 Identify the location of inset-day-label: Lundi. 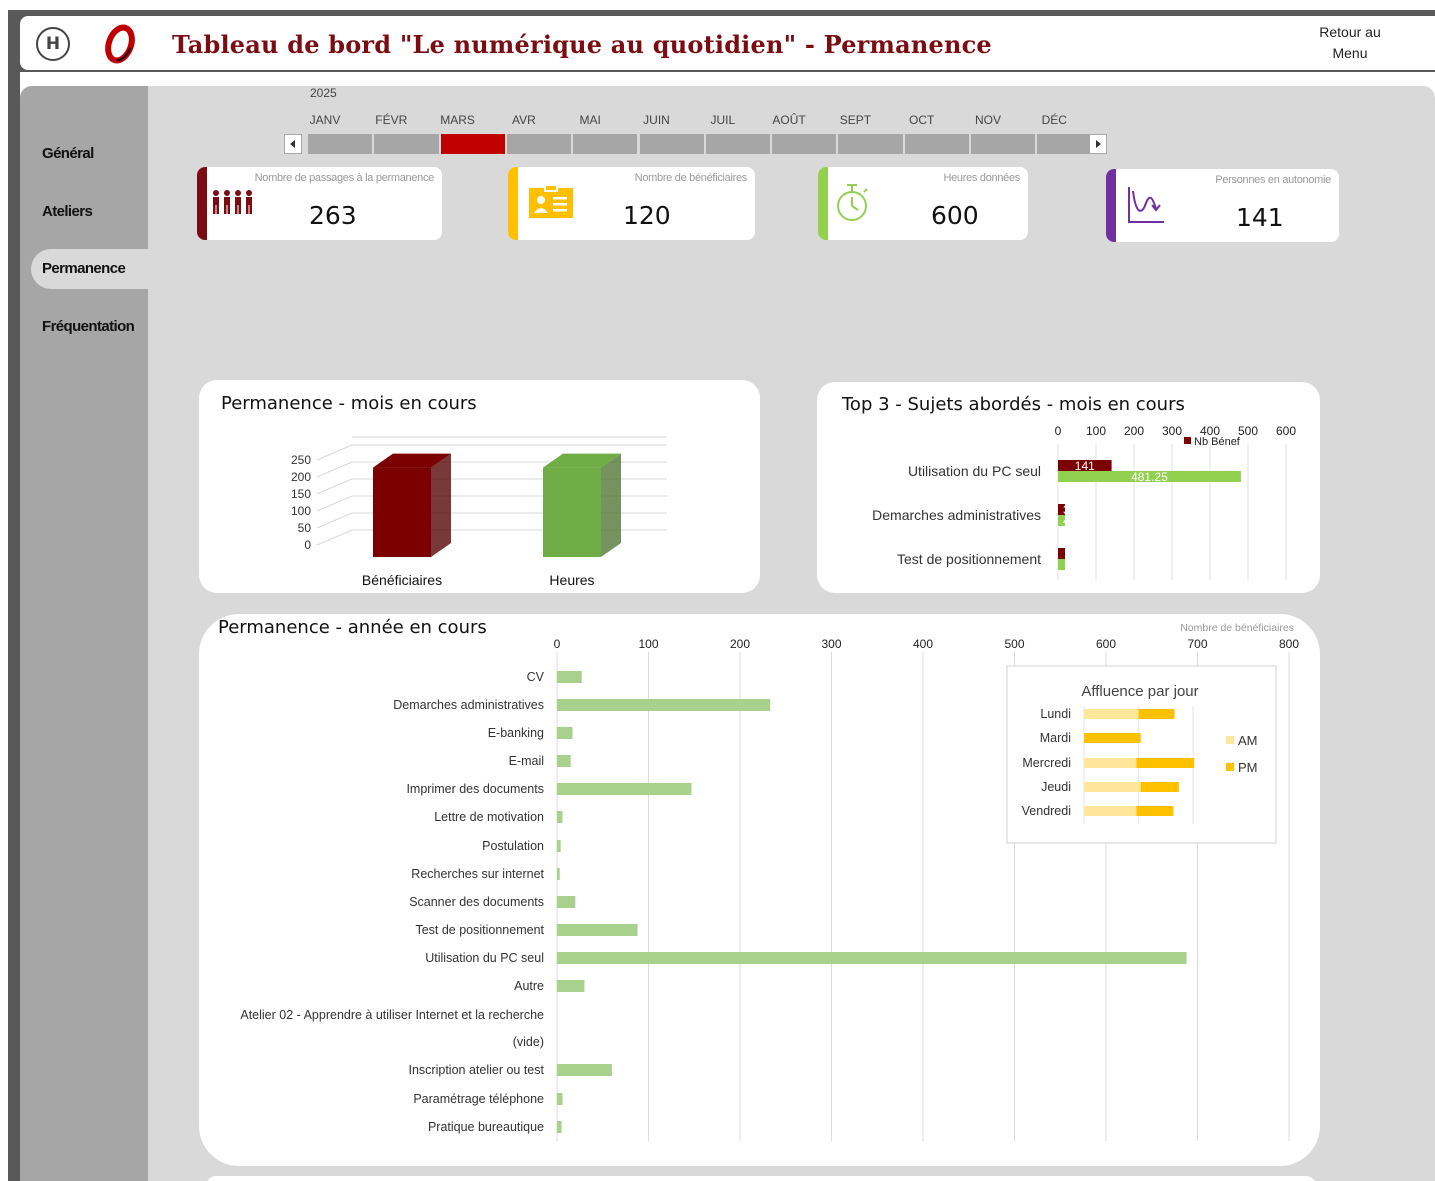
(1055, 714).